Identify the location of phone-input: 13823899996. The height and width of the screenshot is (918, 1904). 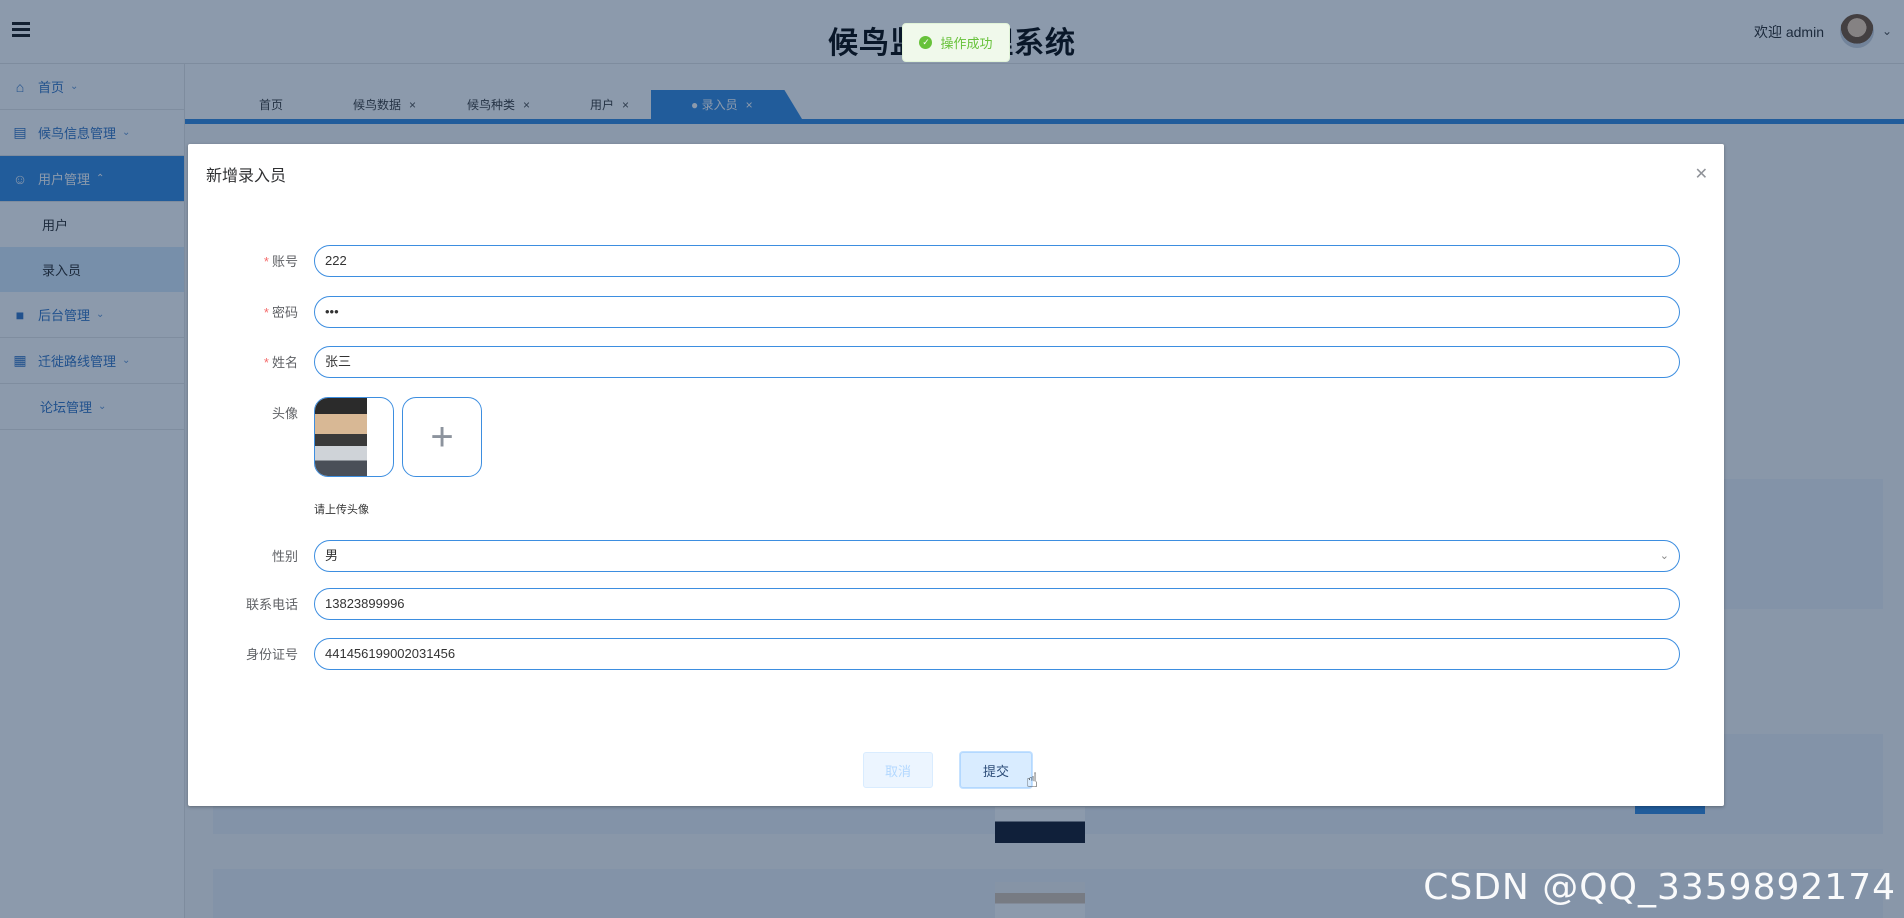
(997, 604).